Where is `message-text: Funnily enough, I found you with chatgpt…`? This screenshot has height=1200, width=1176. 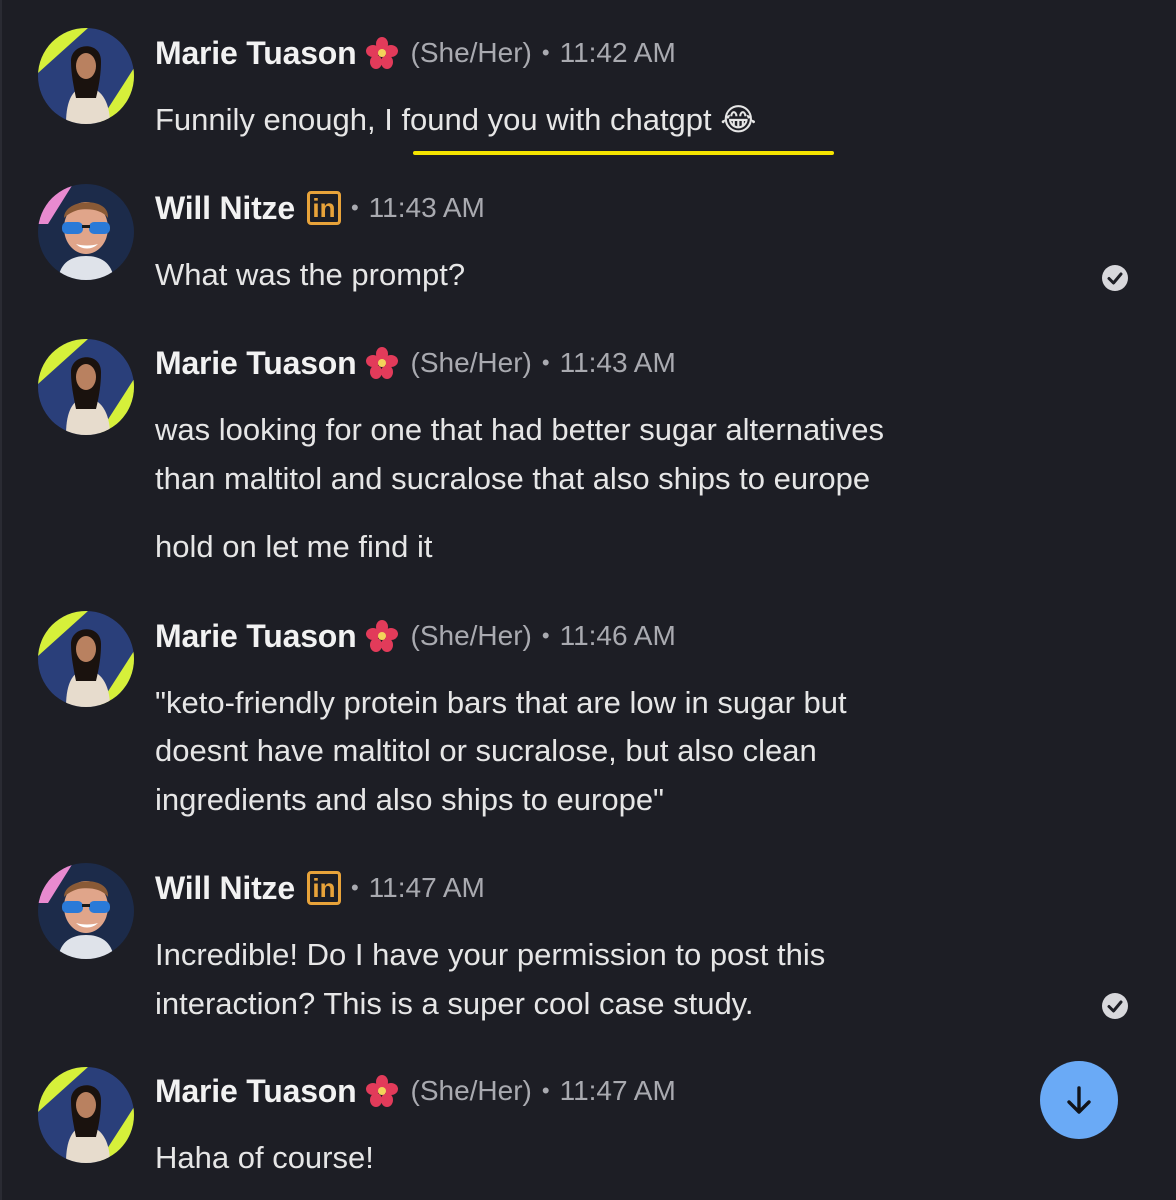 message-text: Funnily enough, I found you with chatgpt… is located at coordinates (456, 119).